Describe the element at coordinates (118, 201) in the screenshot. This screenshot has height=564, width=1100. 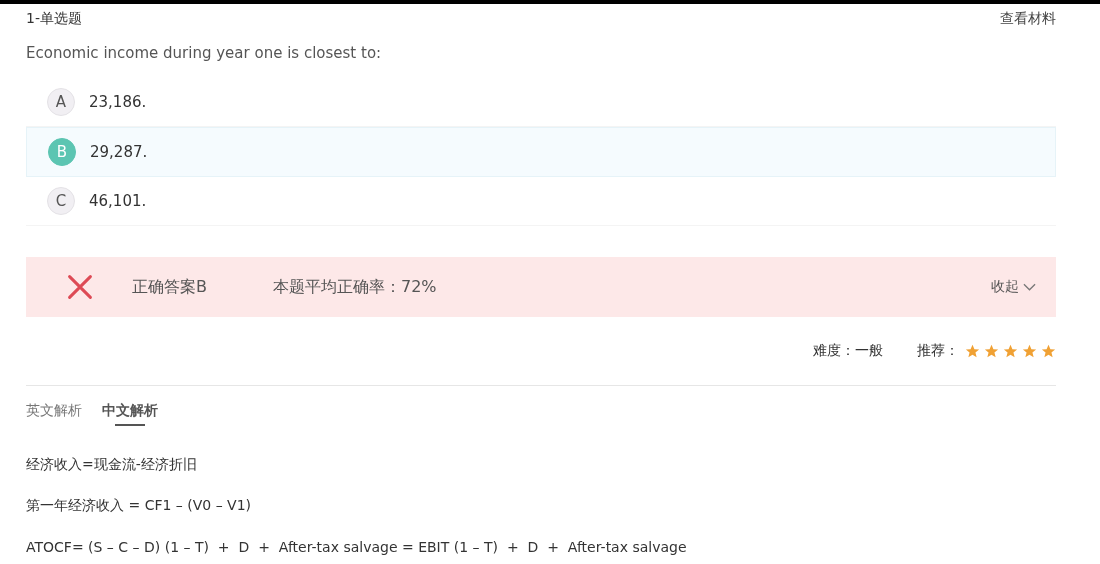
I see `option-text: 46,101.` at that location.